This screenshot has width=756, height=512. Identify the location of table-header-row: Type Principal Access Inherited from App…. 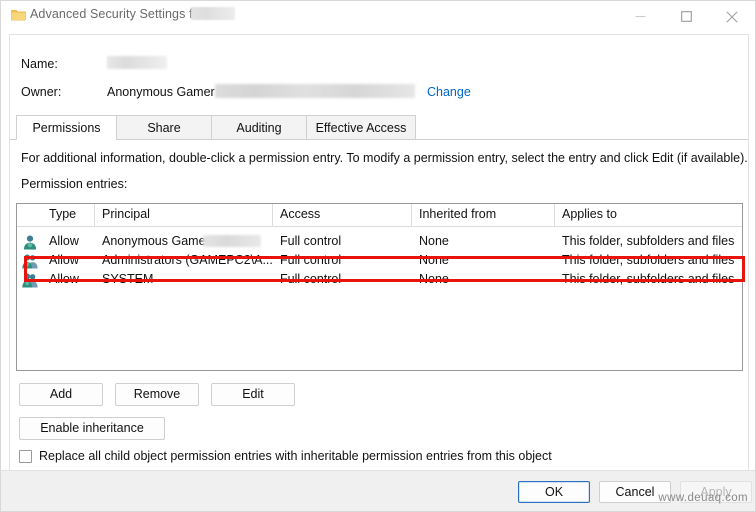
(379, 215).